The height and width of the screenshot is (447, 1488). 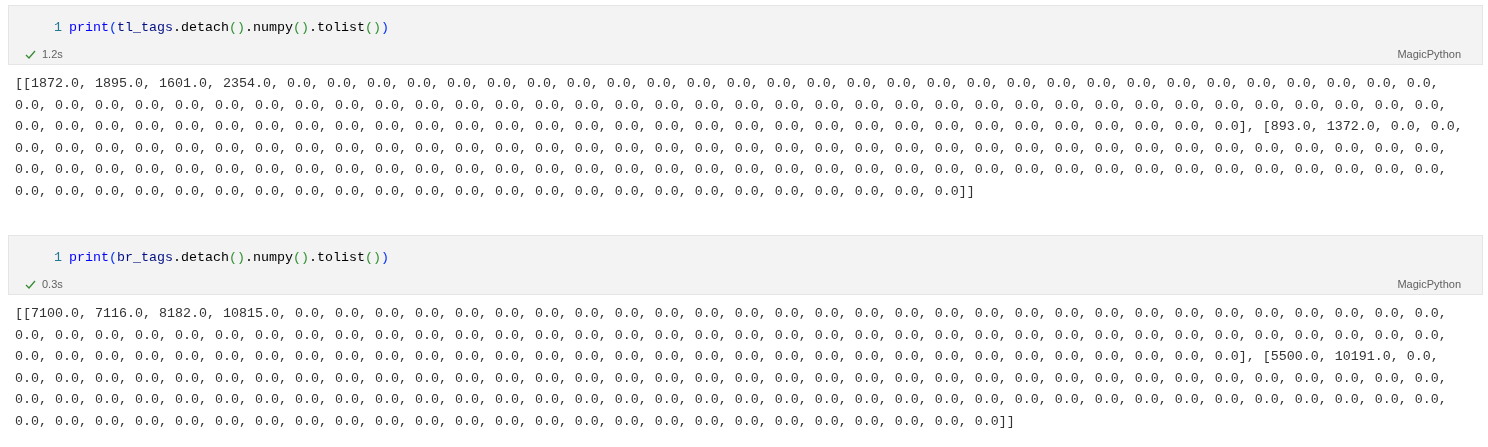 I want to click on code-line: print(br_tags.detach().numpy().tolist()), so click(x=229, y=258).